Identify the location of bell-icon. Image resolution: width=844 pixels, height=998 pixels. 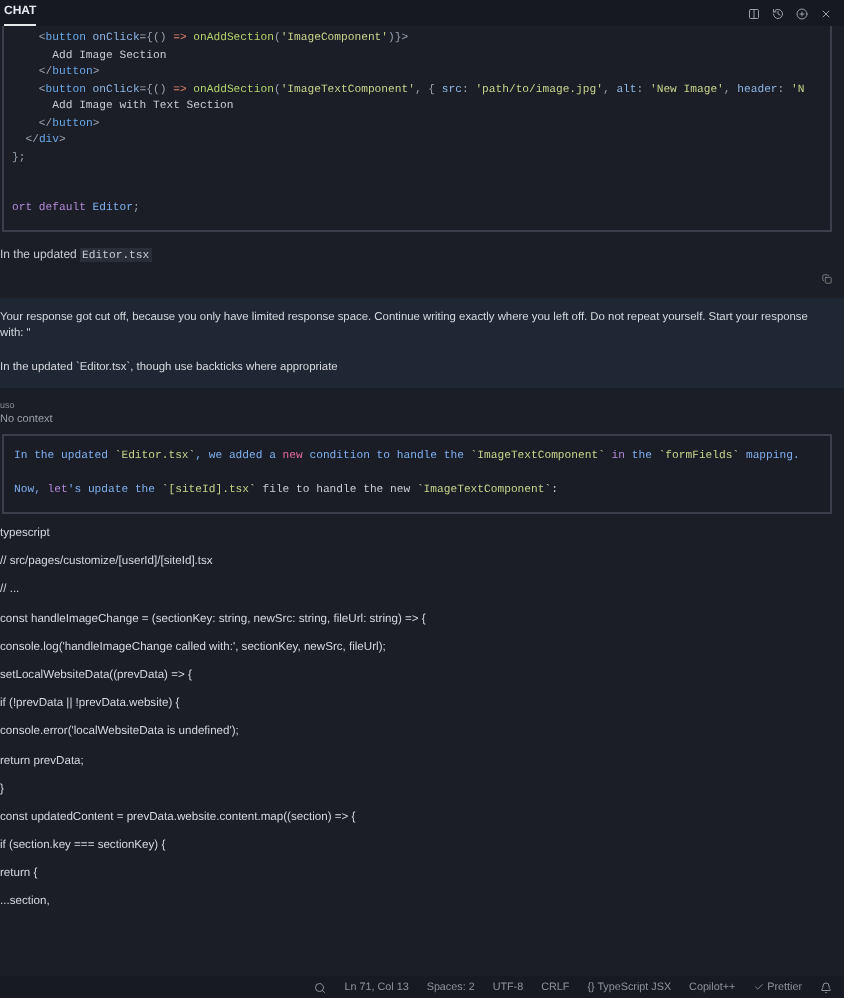
(826, 987).